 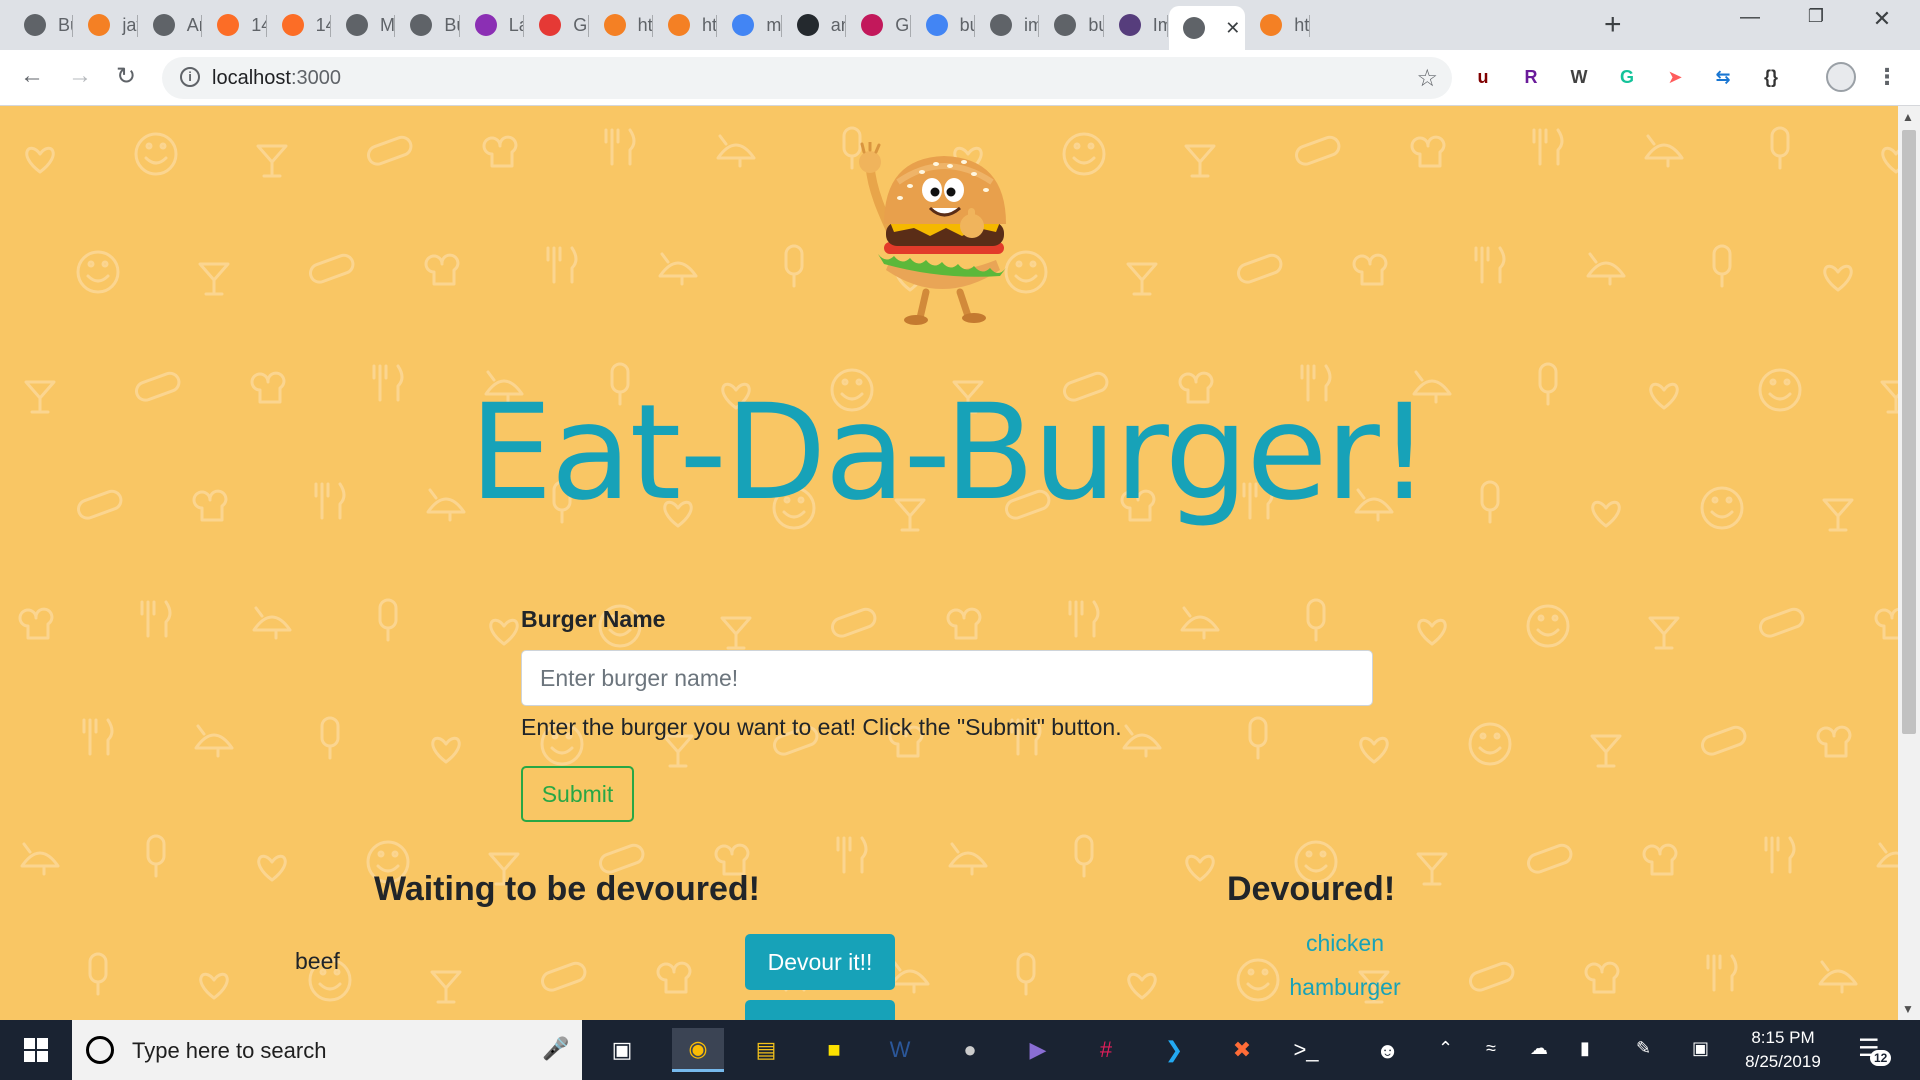 I want to click on browser-tab-label: Go, so click(x=580, y=24).